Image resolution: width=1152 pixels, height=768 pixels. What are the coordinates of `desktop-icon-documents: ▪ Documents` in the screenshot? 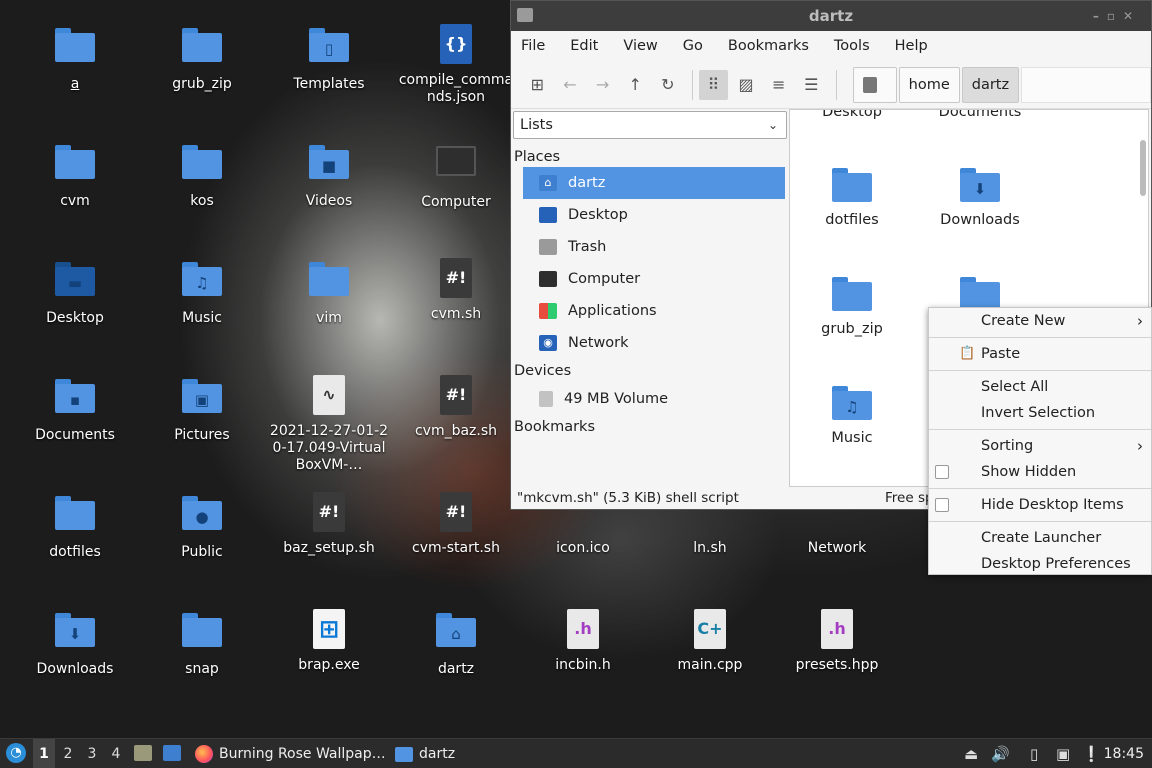 It's located at (75, 409).